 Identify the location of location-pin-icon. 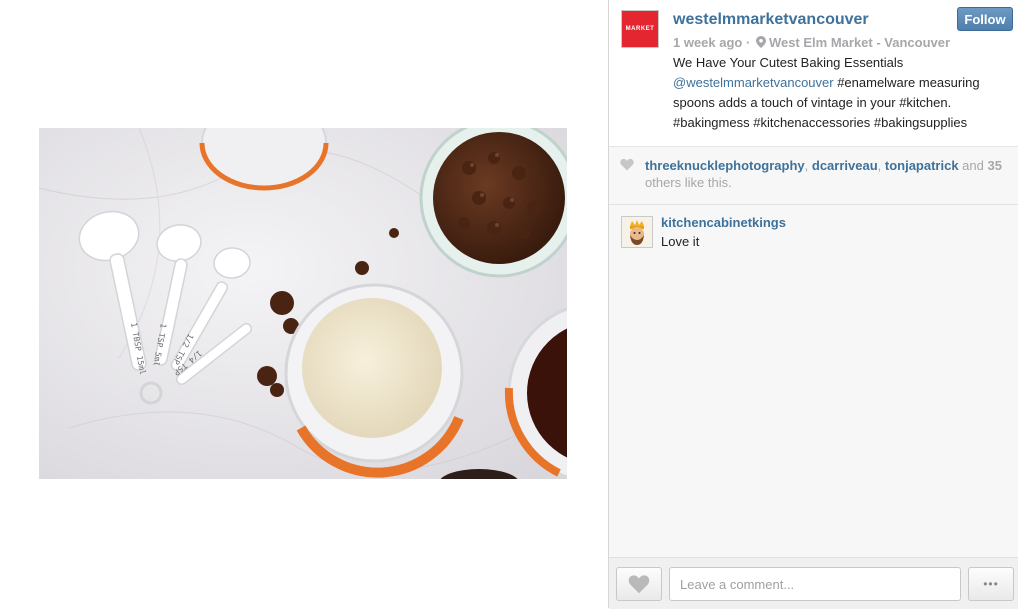
(760, 42).